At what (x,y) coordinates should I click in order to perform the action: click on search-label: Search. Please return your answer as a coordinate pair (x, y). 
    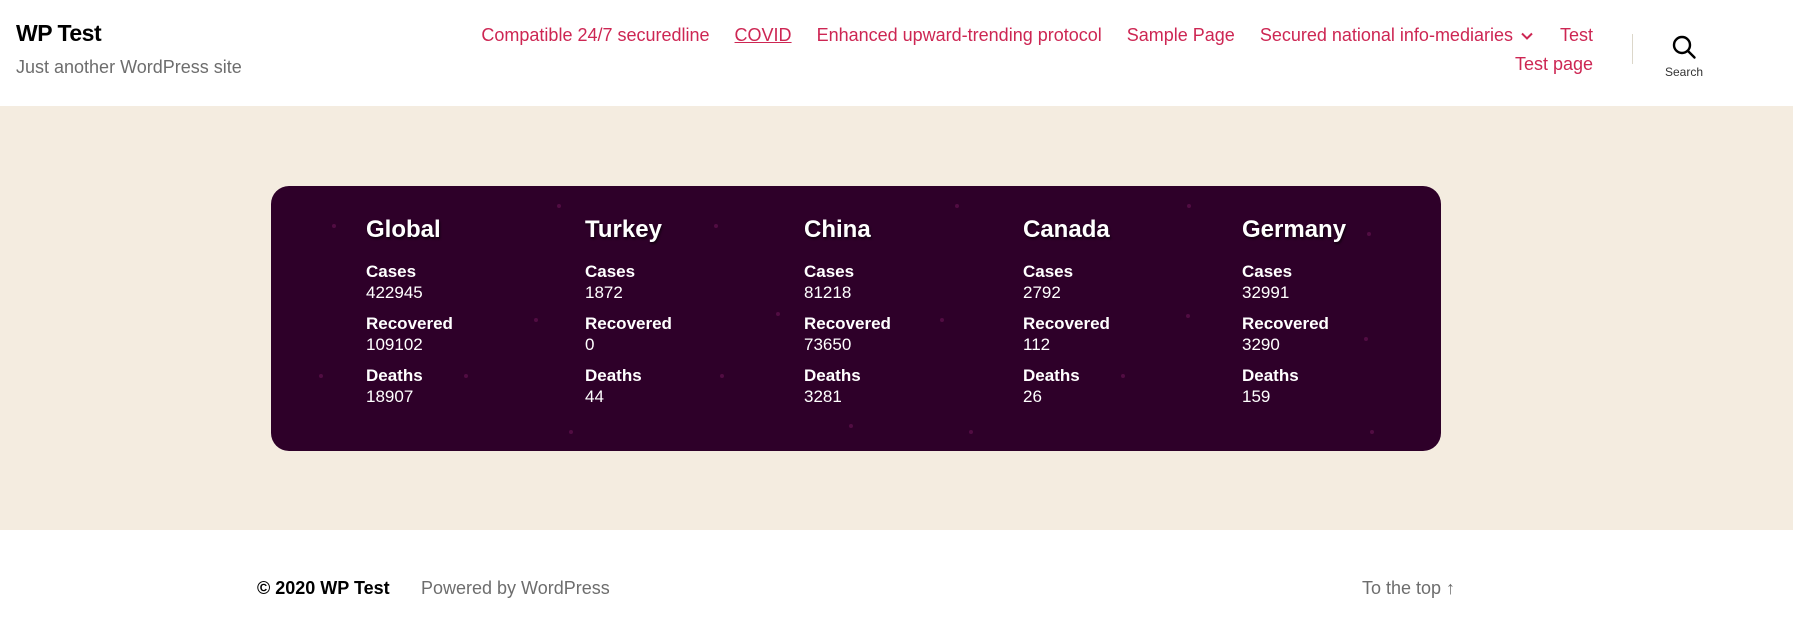
    Looking at the image, I should click on (1684, 72).